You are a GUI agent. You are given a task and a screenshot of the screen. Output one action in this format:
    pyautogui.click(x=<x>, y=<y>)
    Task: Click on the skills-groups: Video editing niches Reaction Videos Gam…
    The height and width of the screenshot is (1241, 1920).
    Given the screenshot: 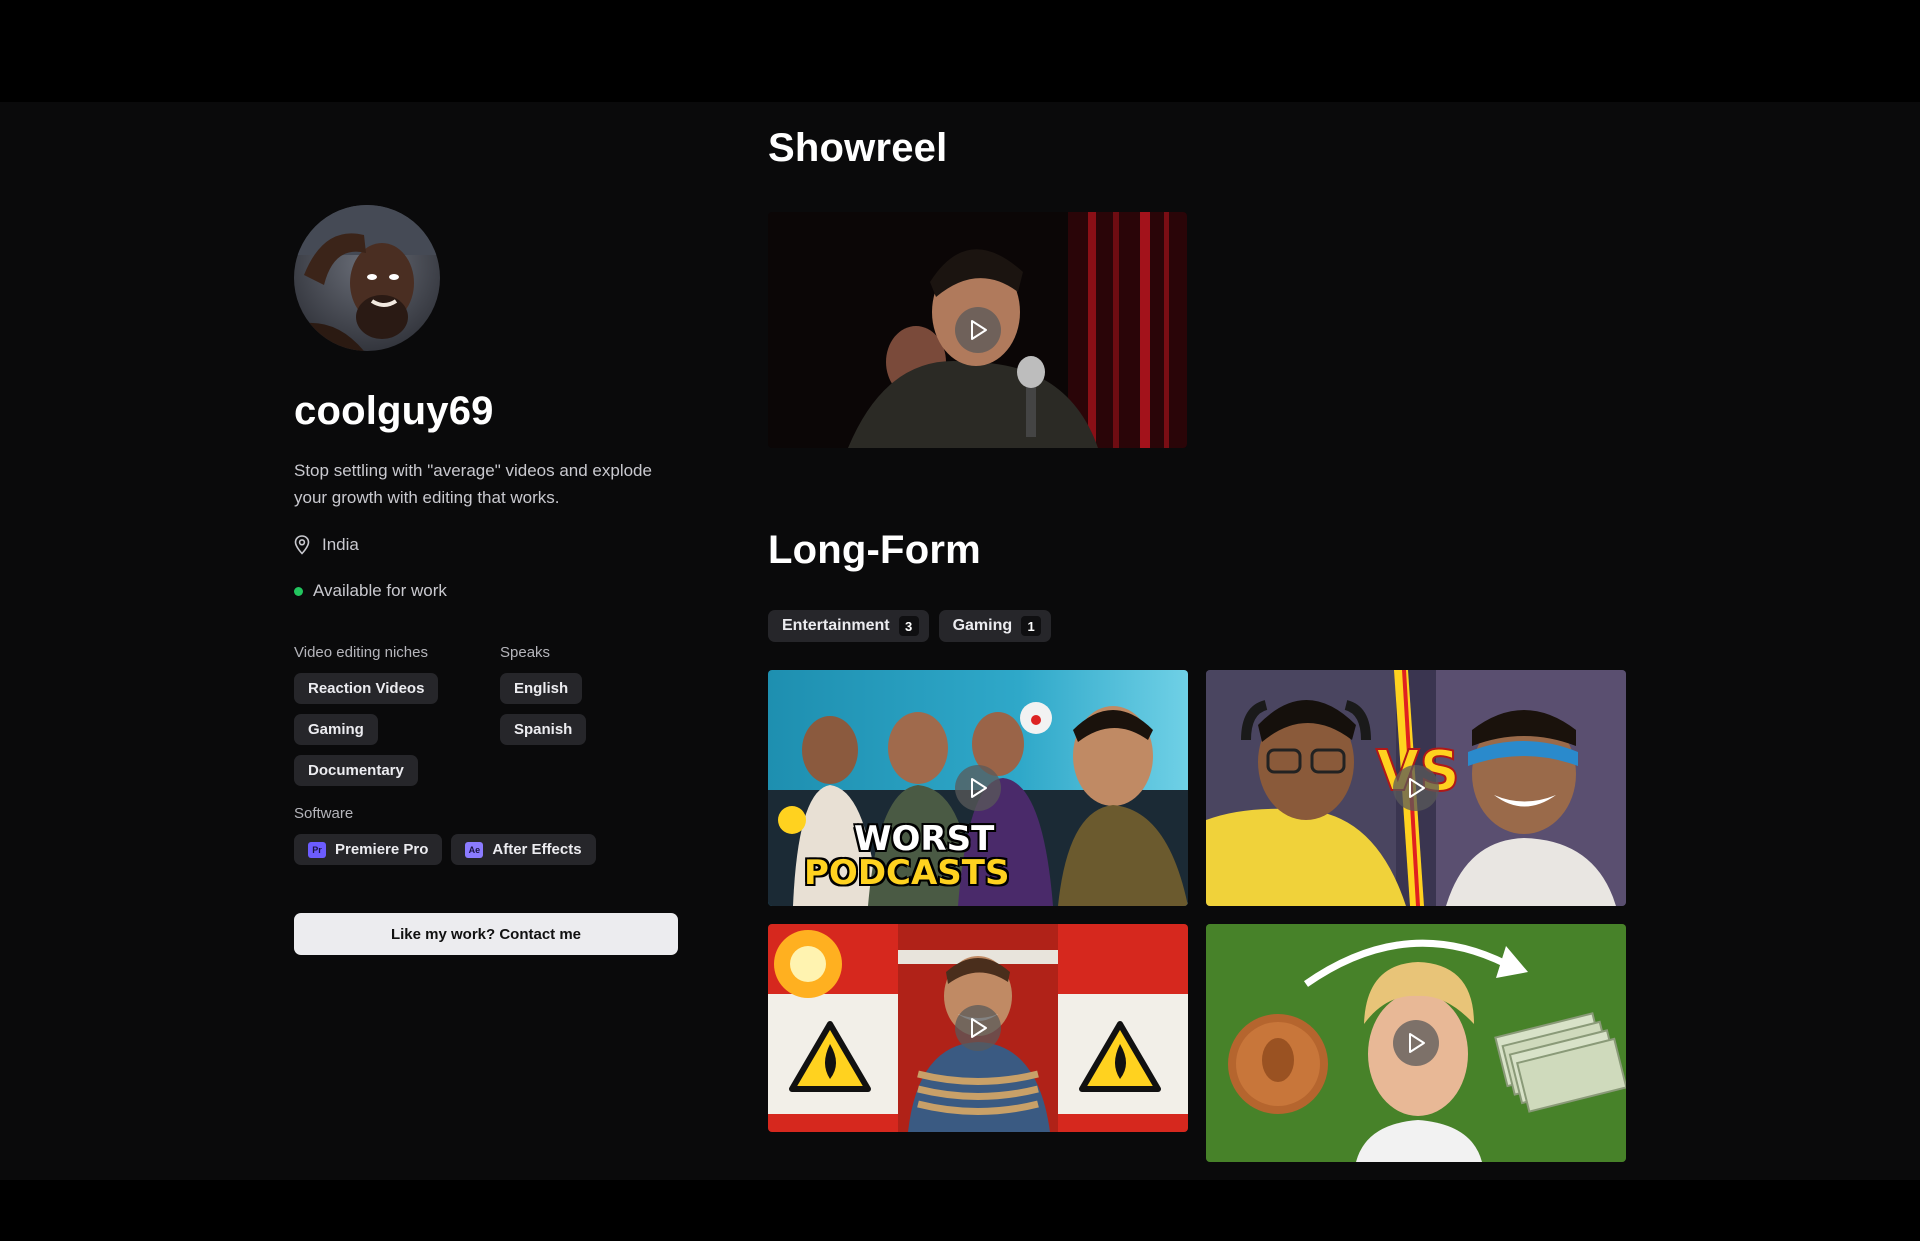 What is the action you would take?
    pyautogui.click(x=486, y=719)
    